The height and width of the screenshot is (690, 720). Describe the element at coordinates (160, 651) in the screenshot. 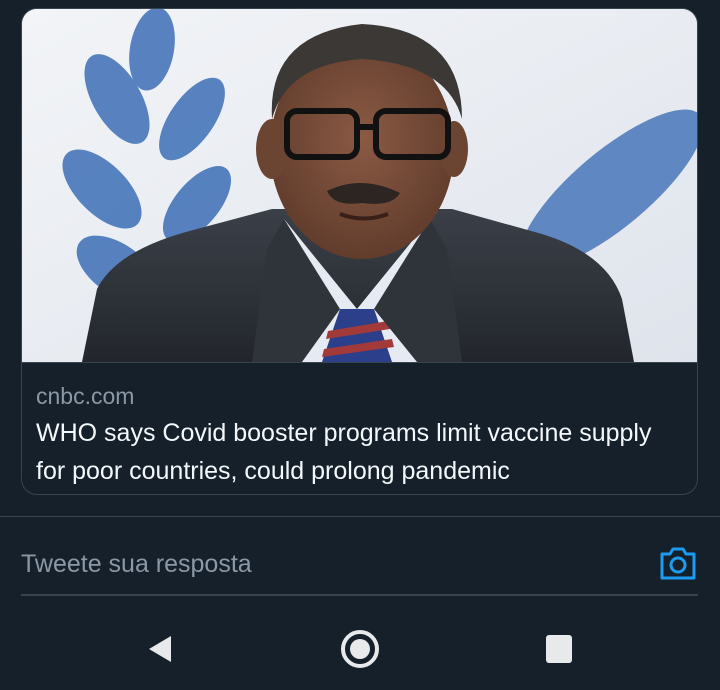

I see `back-triangle-icon` at that location.